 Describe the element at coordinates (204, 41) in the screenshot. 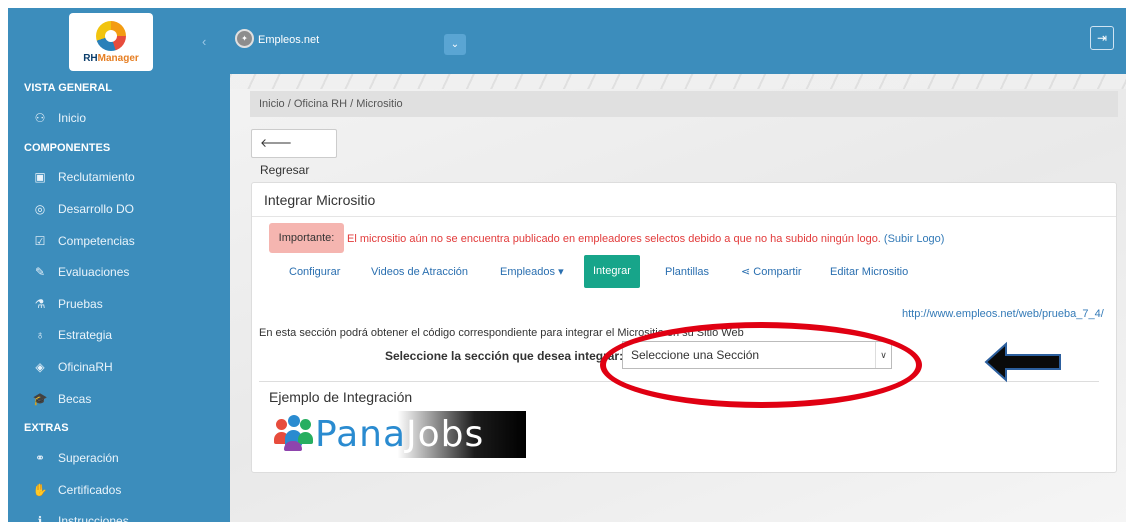

I see `sidebar-collapse-icon: ‹` at that location.